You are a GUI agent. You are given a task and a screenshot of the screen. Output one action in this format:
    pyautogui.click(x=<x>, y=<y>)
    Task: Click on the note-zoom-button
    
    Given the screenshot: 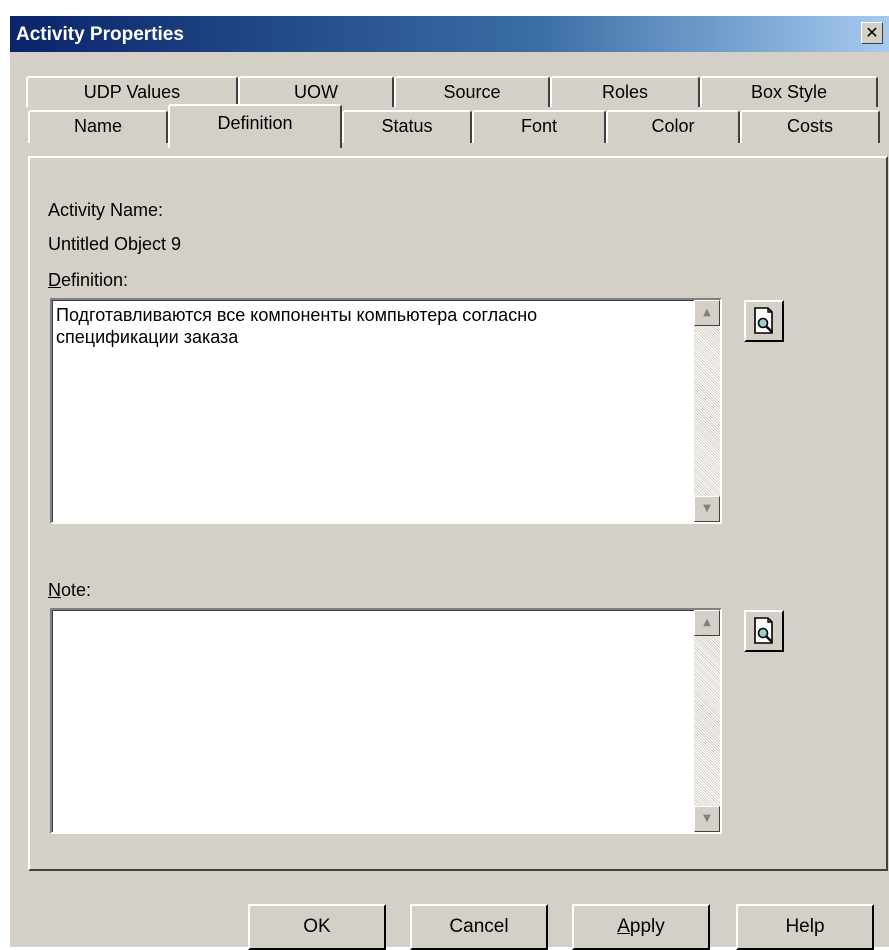 What is the action you would take?
    pyautogui.click(x=764, y=631)
    